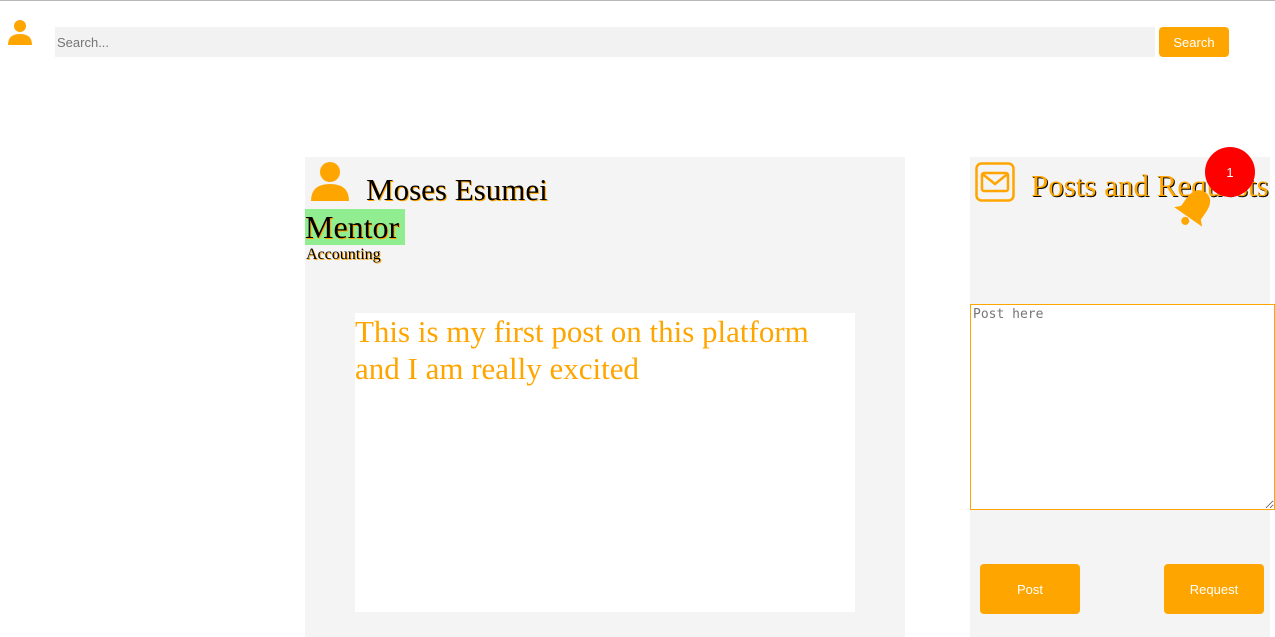 The width and height of the screenshot is (1275, 637). I want to click on bell-icon, so click(1195, 207).